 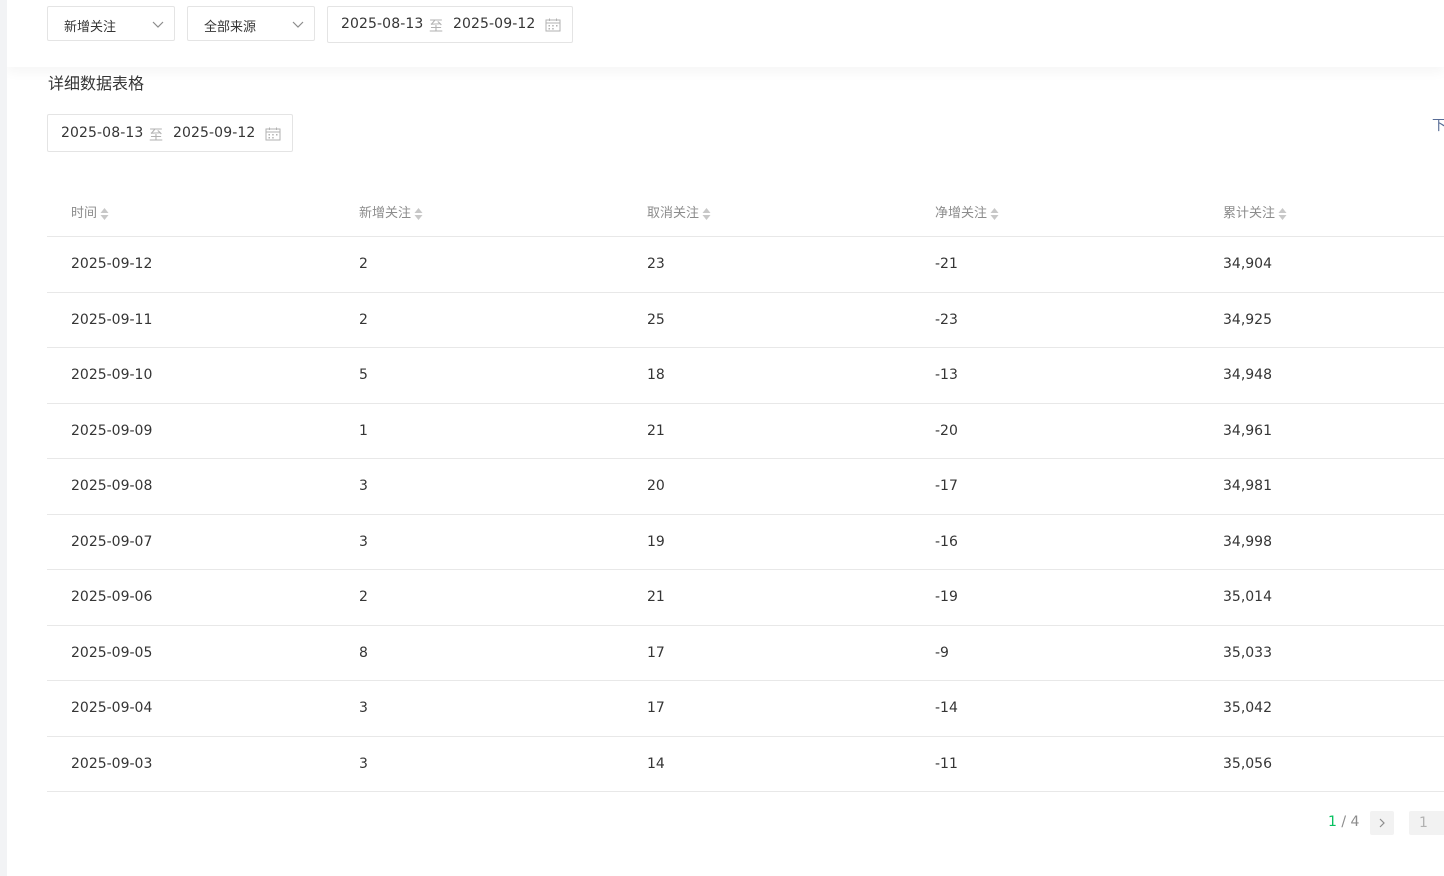 What do you see at coordinates (1247, 486) in the screenshot?
I see `cell-total-follows: 34,981` at bounding box center [1247, 486].